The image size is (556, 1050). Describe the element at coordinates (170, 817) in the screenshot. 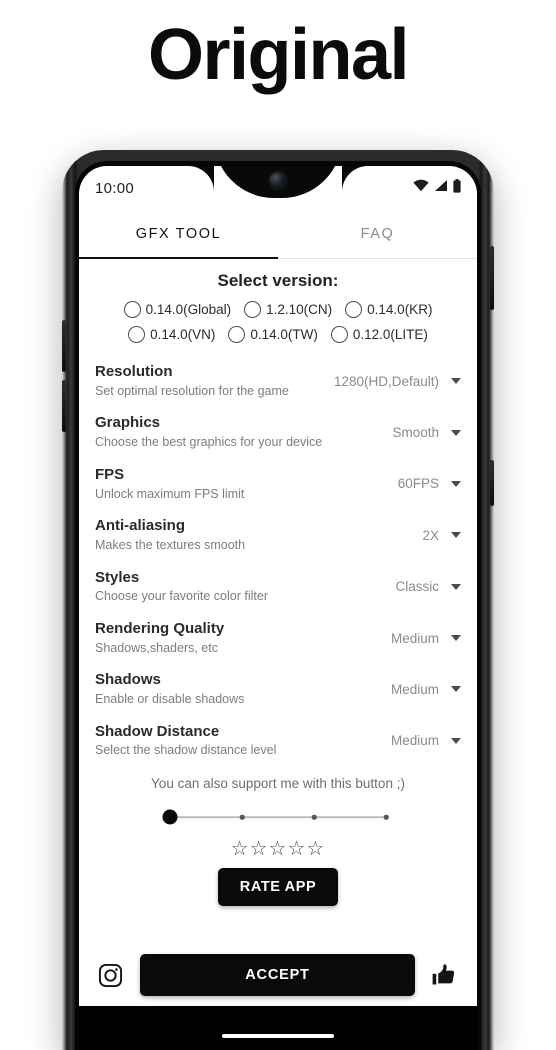

I see `slider-thumb` at that location.